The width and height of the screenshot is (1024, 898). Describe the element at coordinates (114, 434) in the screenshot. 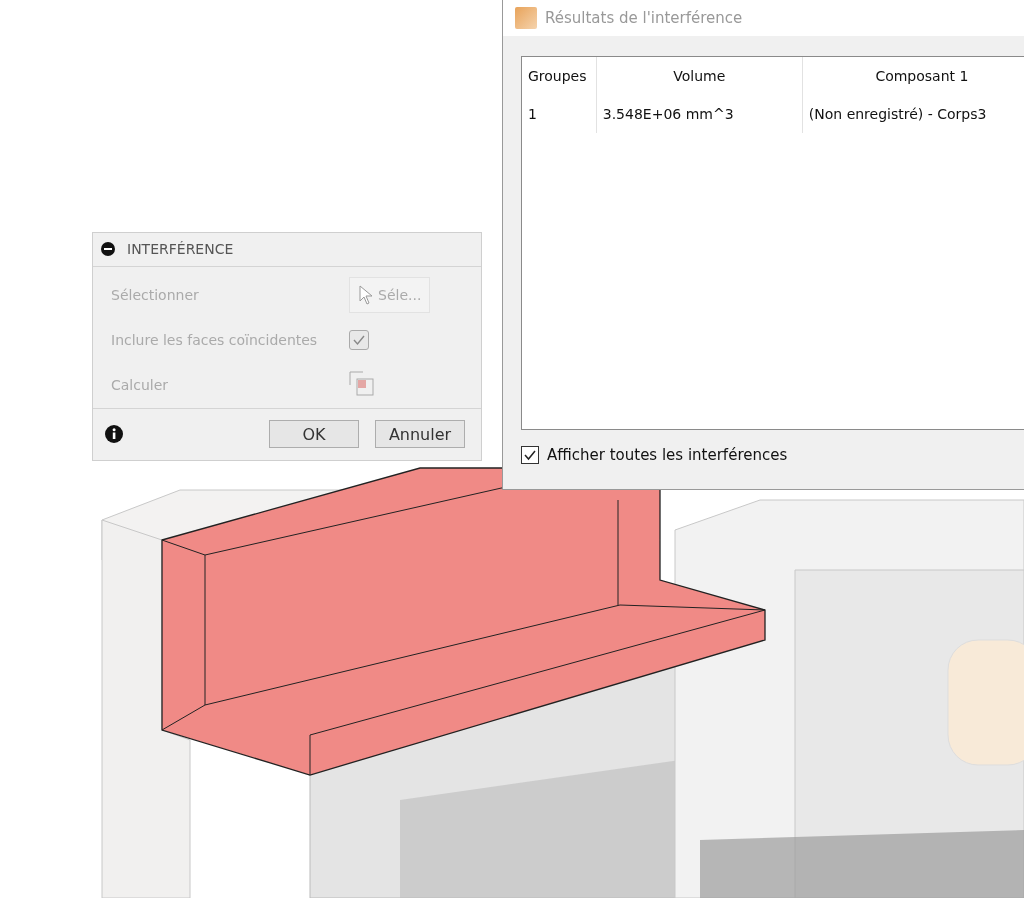

I see `info-icon` at that location.